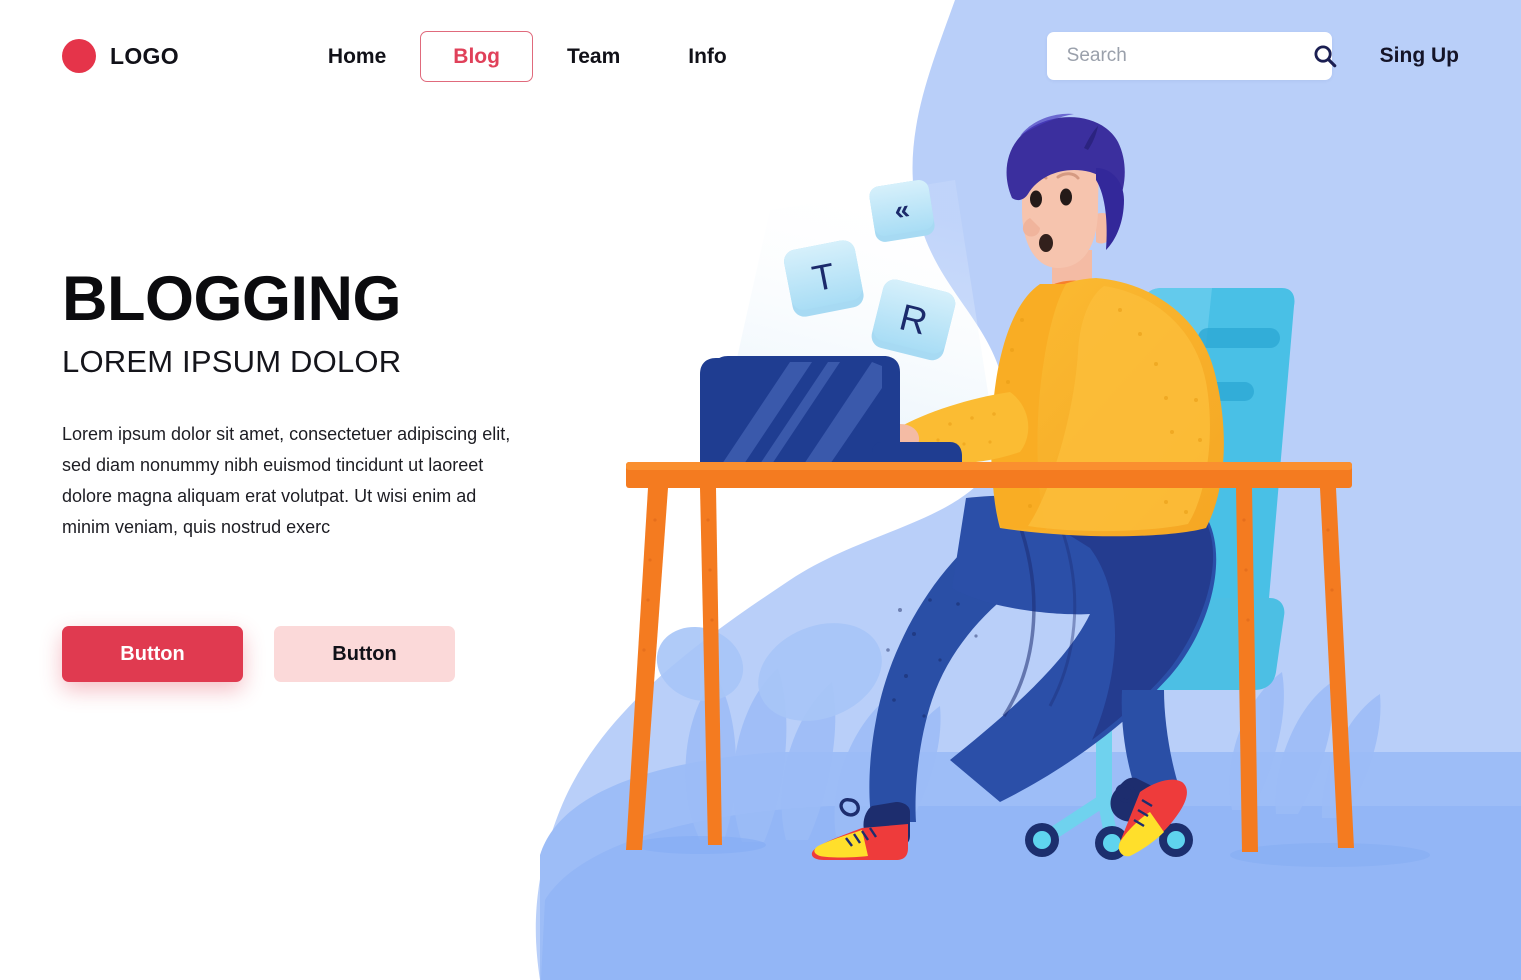 The width and height of the screenshot is (1521, 980). Describe the element at coordinates (232, 361) in the screenshot. I see `page-subtitle: LOREM IPSUM DOLOR` at that location.